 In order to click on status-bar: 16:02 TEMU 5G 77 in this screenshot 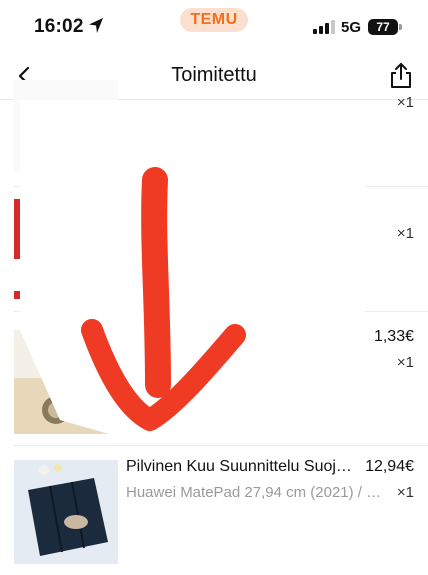, I will do `click(214, 26)`.